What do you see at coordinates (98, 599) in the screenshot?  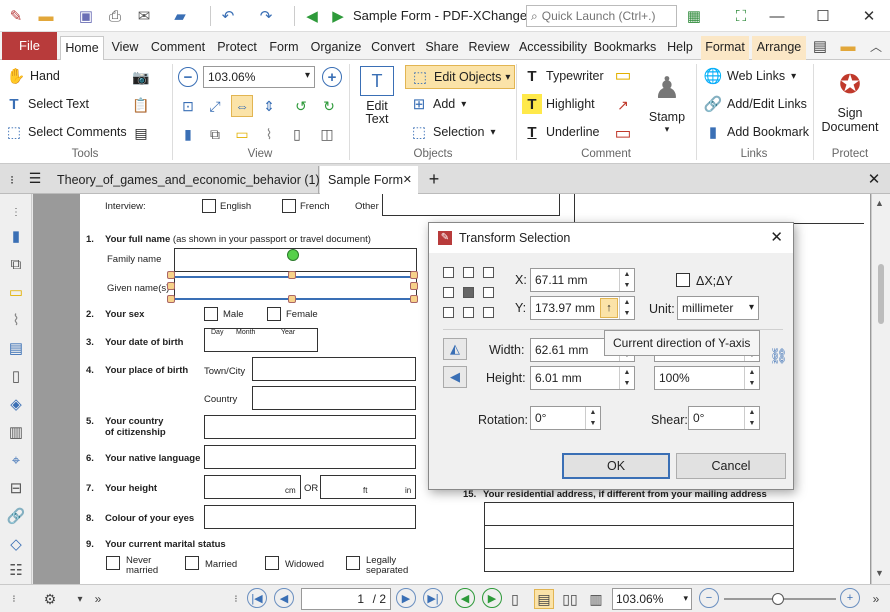 I see `expand-icon: »` at bounding box center [98, 599].